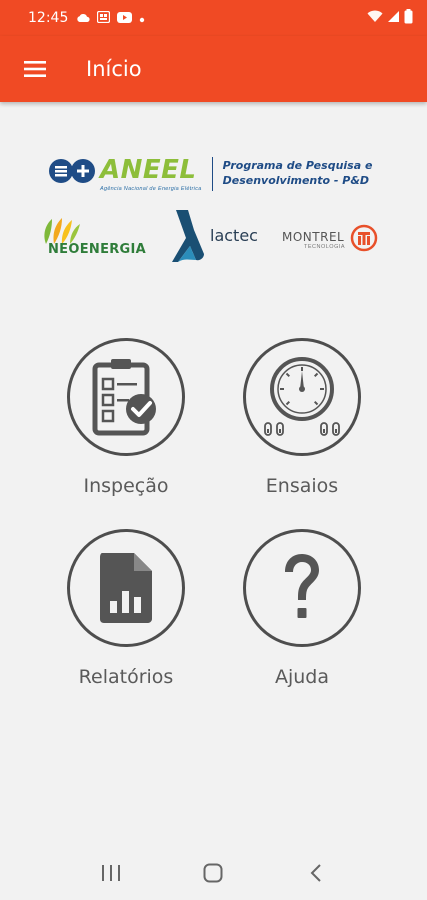 The width and height of the screenshot is (427, 900). I want to click on cloud-icon, so click(83, 18).